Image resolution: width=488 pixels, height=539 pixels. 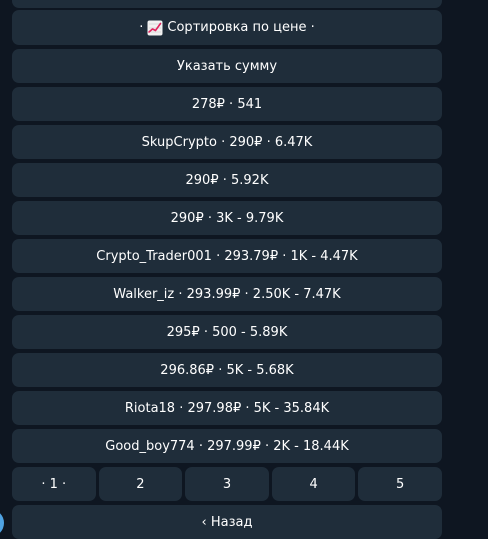 I want to click on page-label: 5, so click(x=400, y=484).